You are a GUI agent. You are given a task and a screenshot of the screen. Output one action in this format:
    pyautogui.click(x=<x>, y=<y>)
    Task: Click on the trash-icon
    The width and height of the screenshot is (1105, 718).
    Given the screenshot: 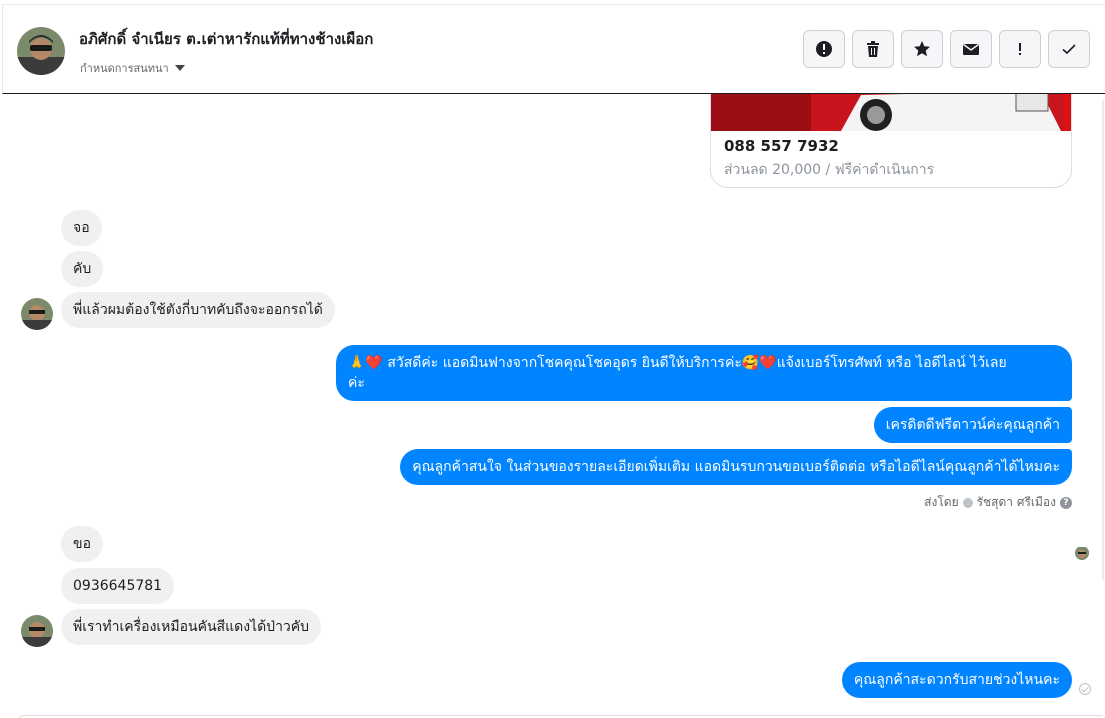 What is the action you would take?
    pyautogui.click(x=873, y=49)
    